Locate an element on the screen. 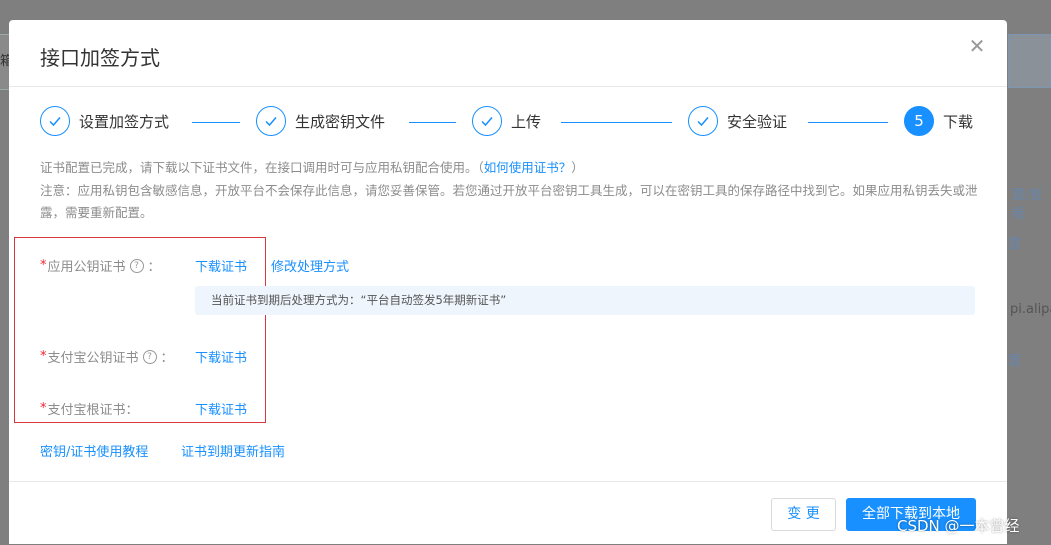  download-alipay-cert-link: 下载证书 is located at coordinates (221, 356).